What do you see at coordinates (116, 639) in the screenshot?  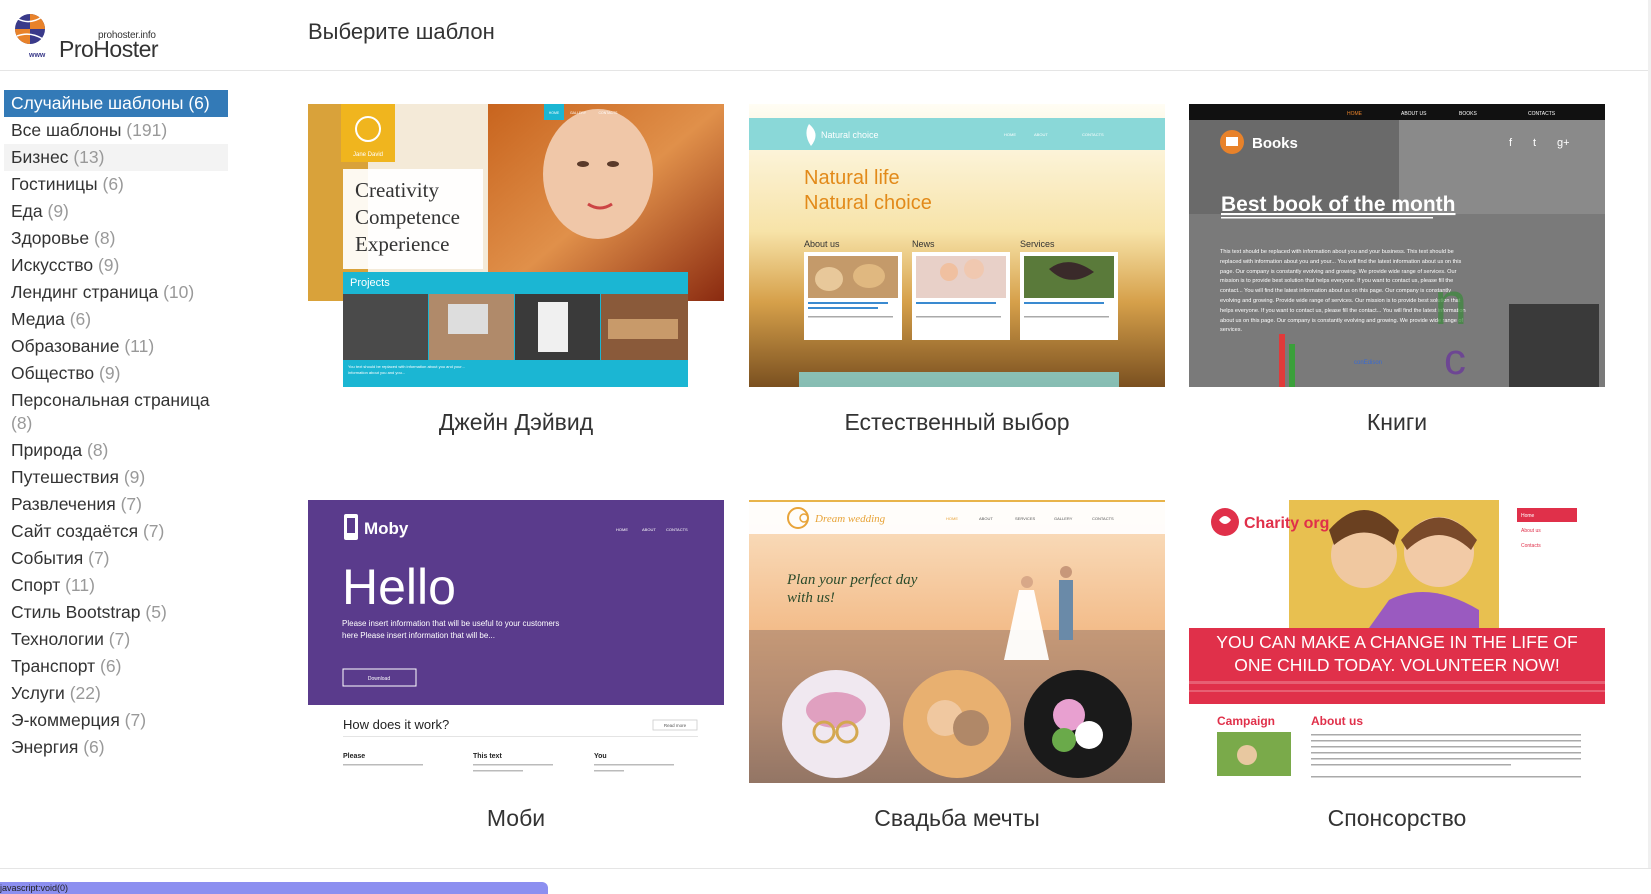 I see `sidebar-item-technology: Технологии (7)` at bounding box center [116, 639].